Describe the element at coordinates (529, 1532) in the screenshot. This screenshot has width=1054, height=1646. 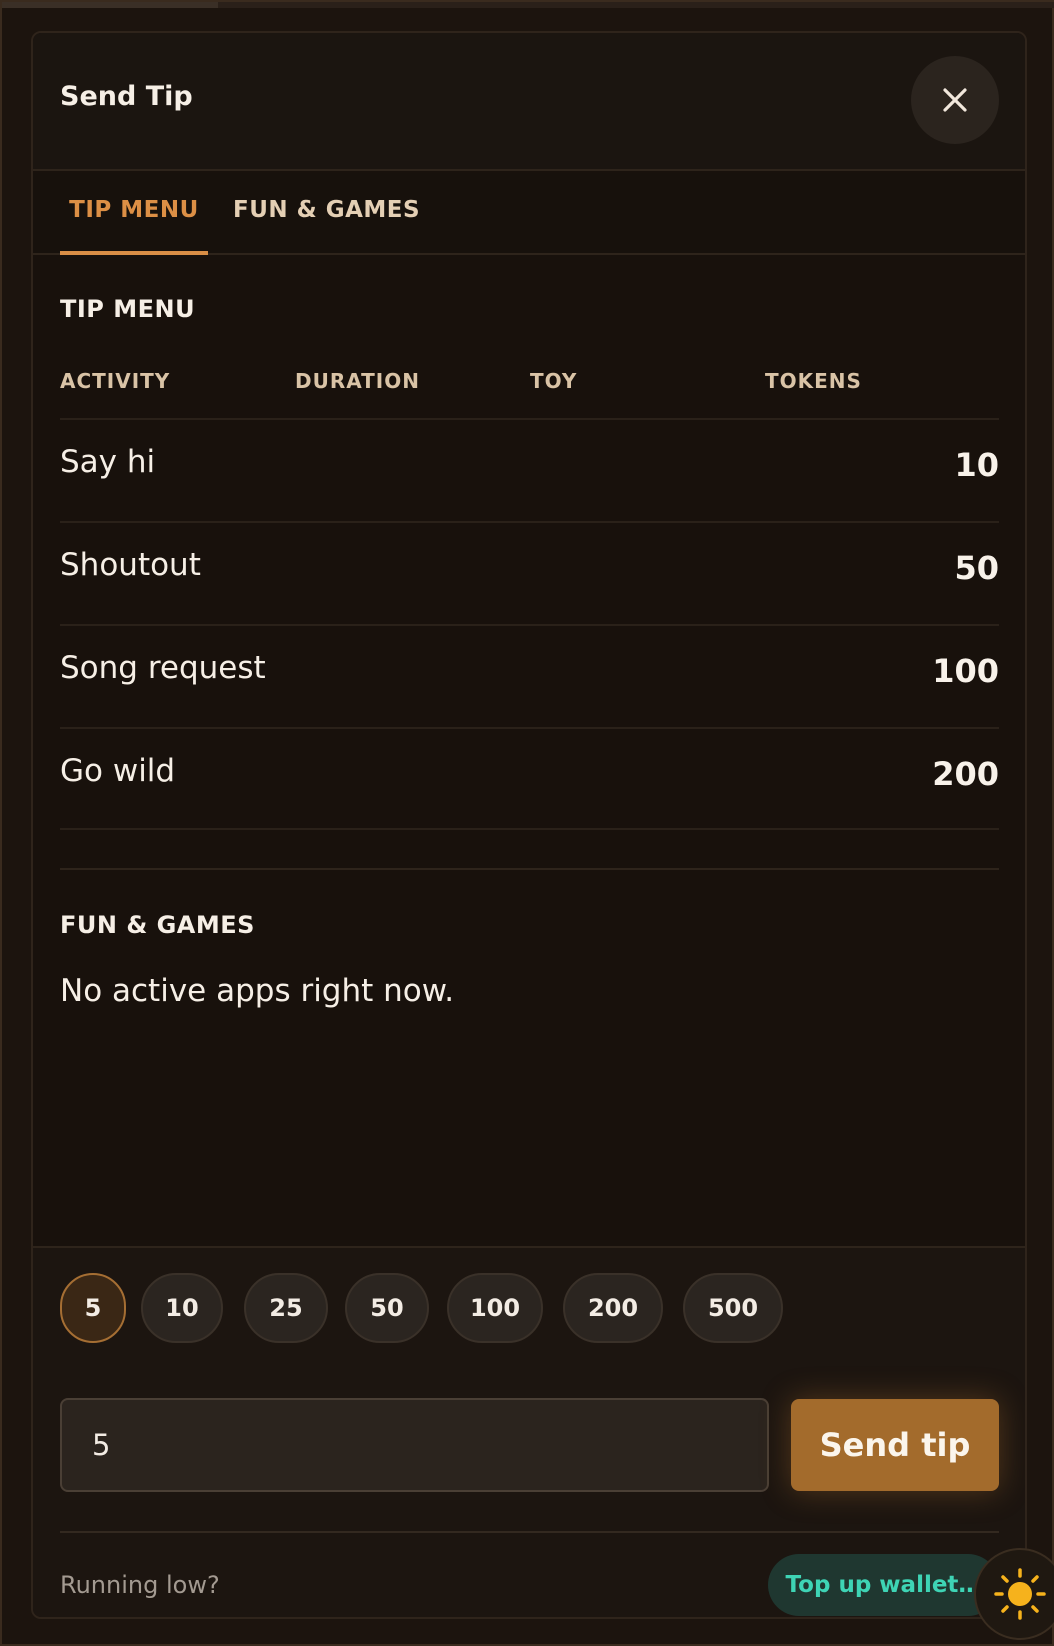
I see `footer-divider` at that location.